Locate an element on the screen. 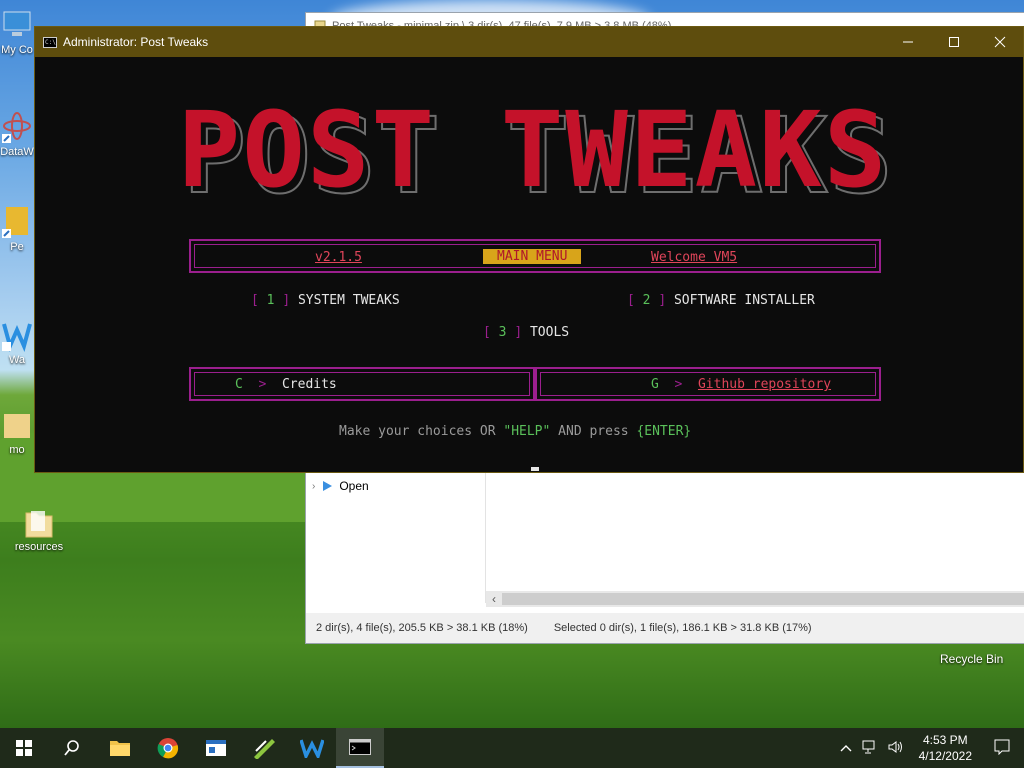  notification-icon is located at coordinates (1003, 748).